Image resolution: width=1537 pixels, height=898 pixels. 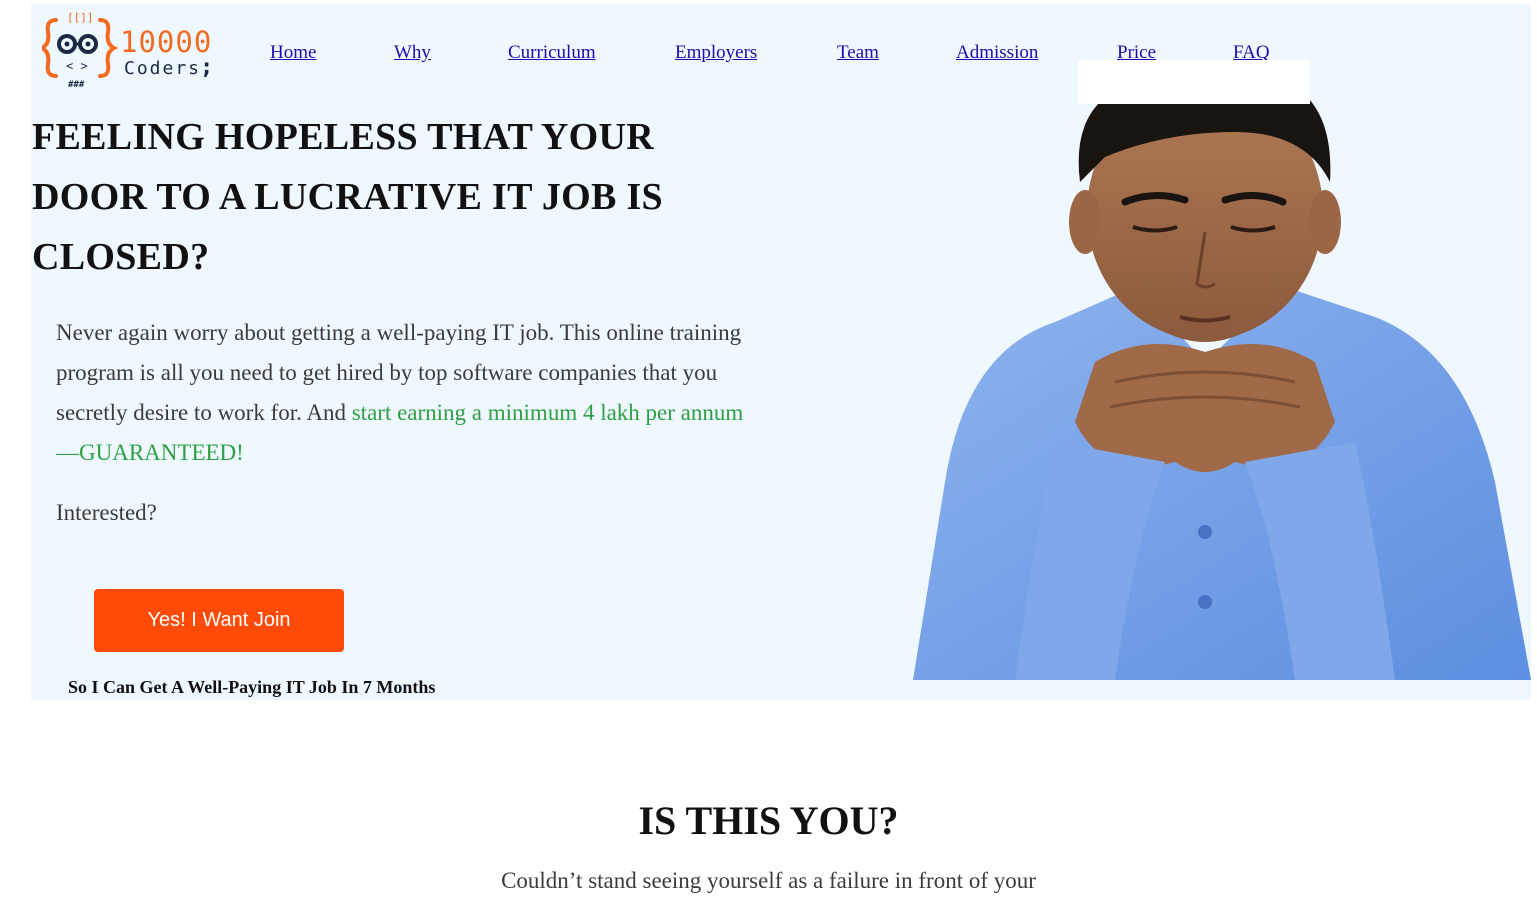 What do you see at coordinates (76, 85) in the screenshot?
I see `logo-hash: ###` at bounding box center [76, 85].